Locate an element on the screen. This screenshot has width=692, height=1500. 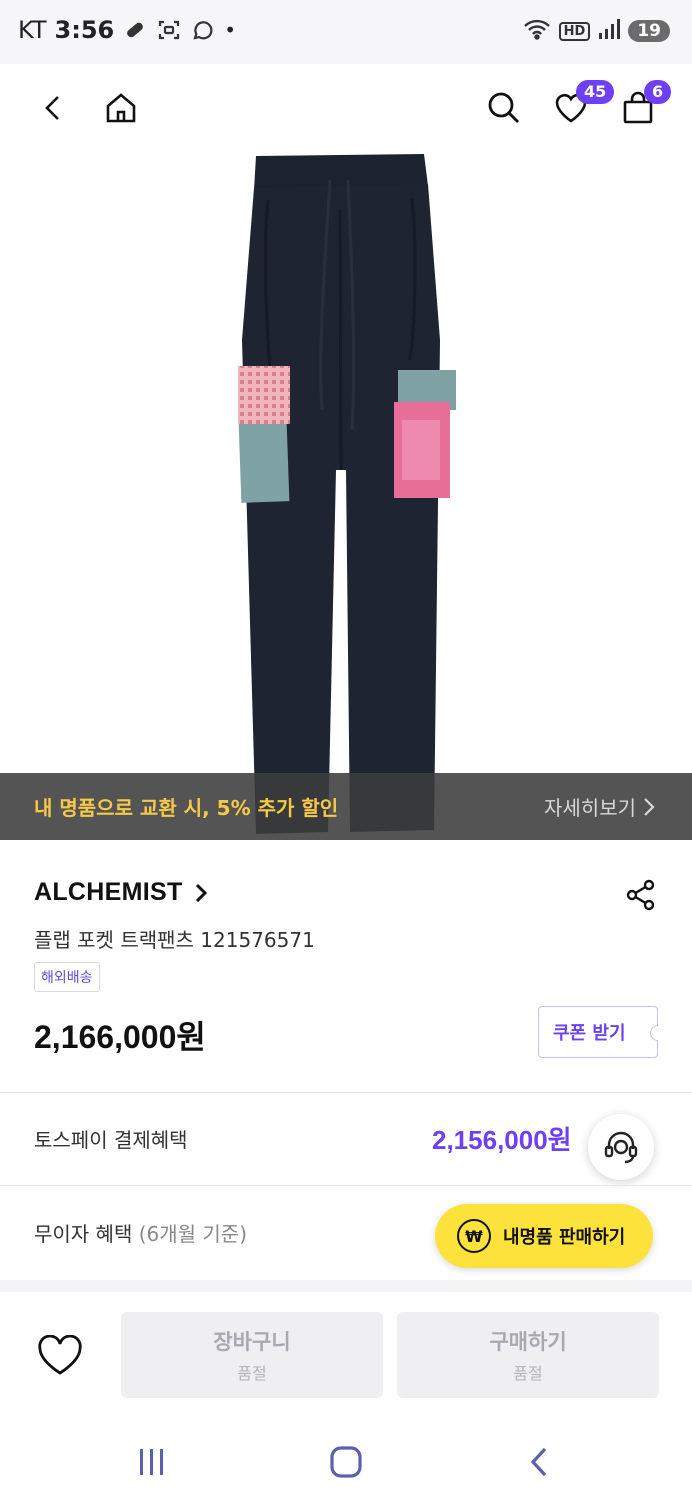
wishlist-count-badge: 45 is located at coordinates (595, 92).